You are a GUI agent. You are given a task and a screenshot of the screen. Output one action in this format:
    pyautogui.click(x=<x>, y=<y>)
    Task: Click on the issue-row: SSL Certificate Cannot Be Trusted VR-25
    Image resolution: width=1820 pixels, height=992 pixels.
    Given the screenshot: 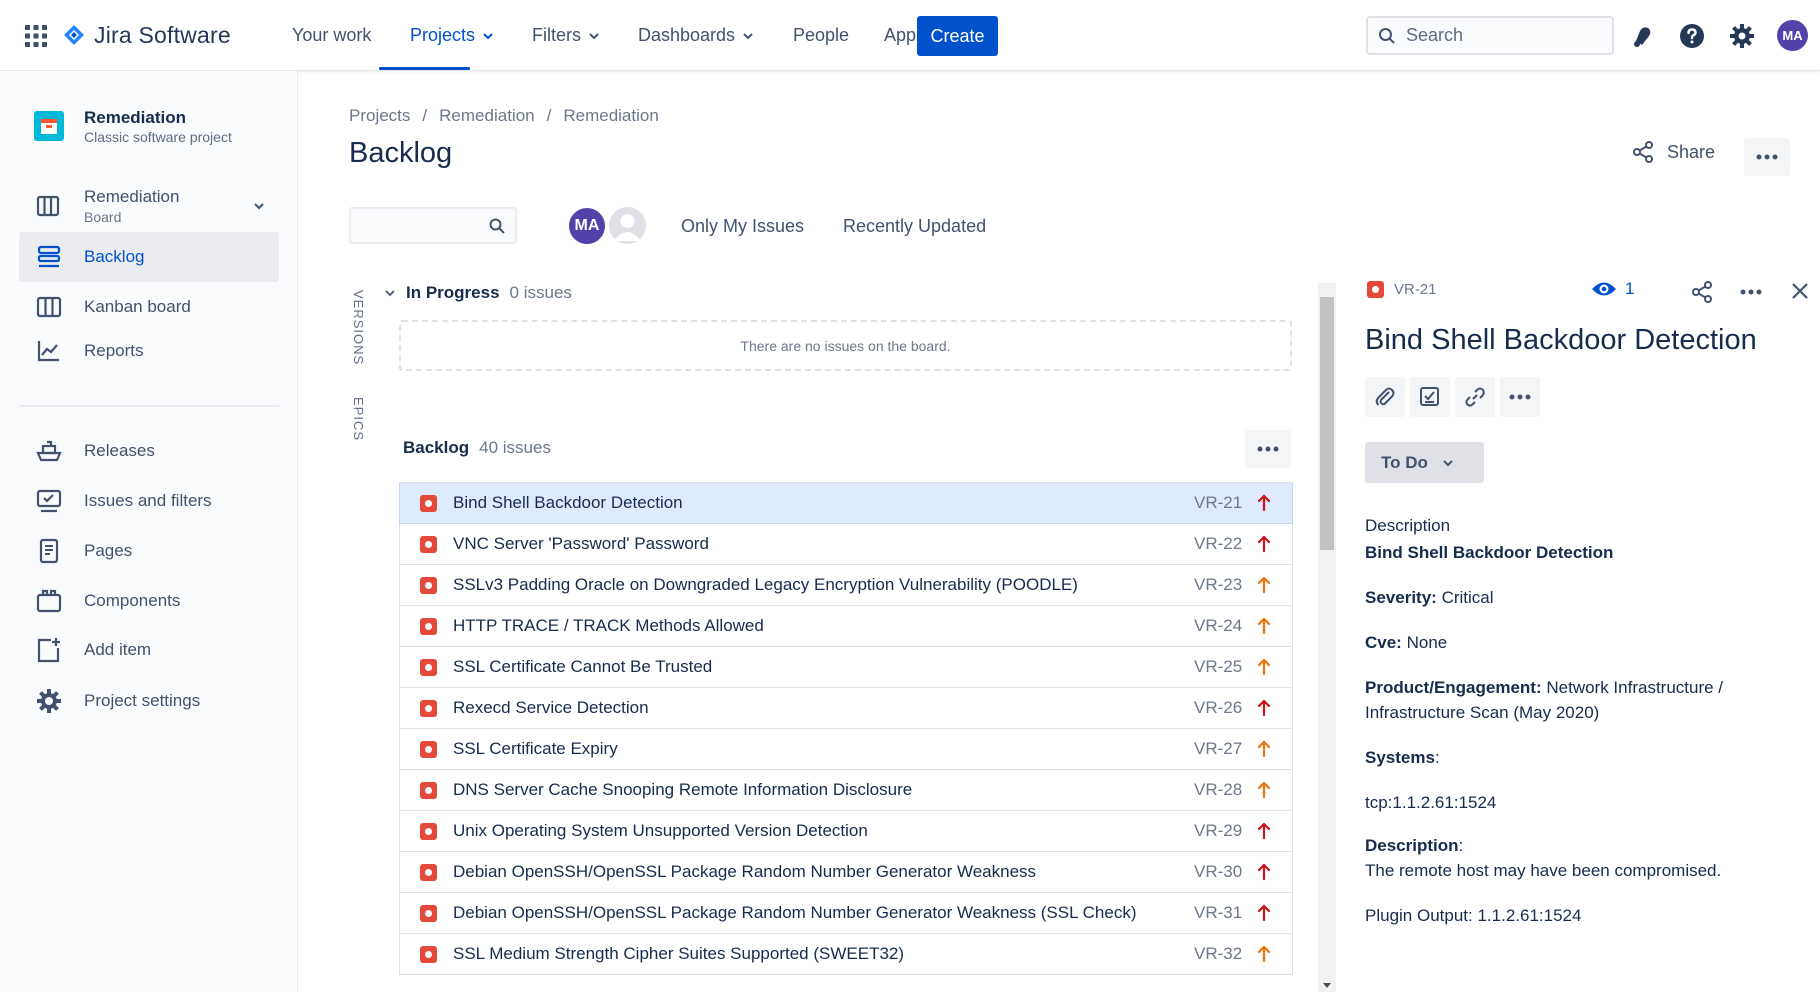 What is the action you would take?
    pyautogui.click(x=846, y=667)
    